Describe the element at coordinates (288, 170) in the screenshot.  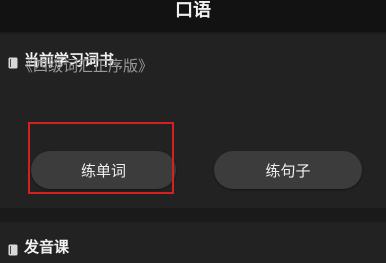
I see `practice-sentences-button: 练句子` at that location.